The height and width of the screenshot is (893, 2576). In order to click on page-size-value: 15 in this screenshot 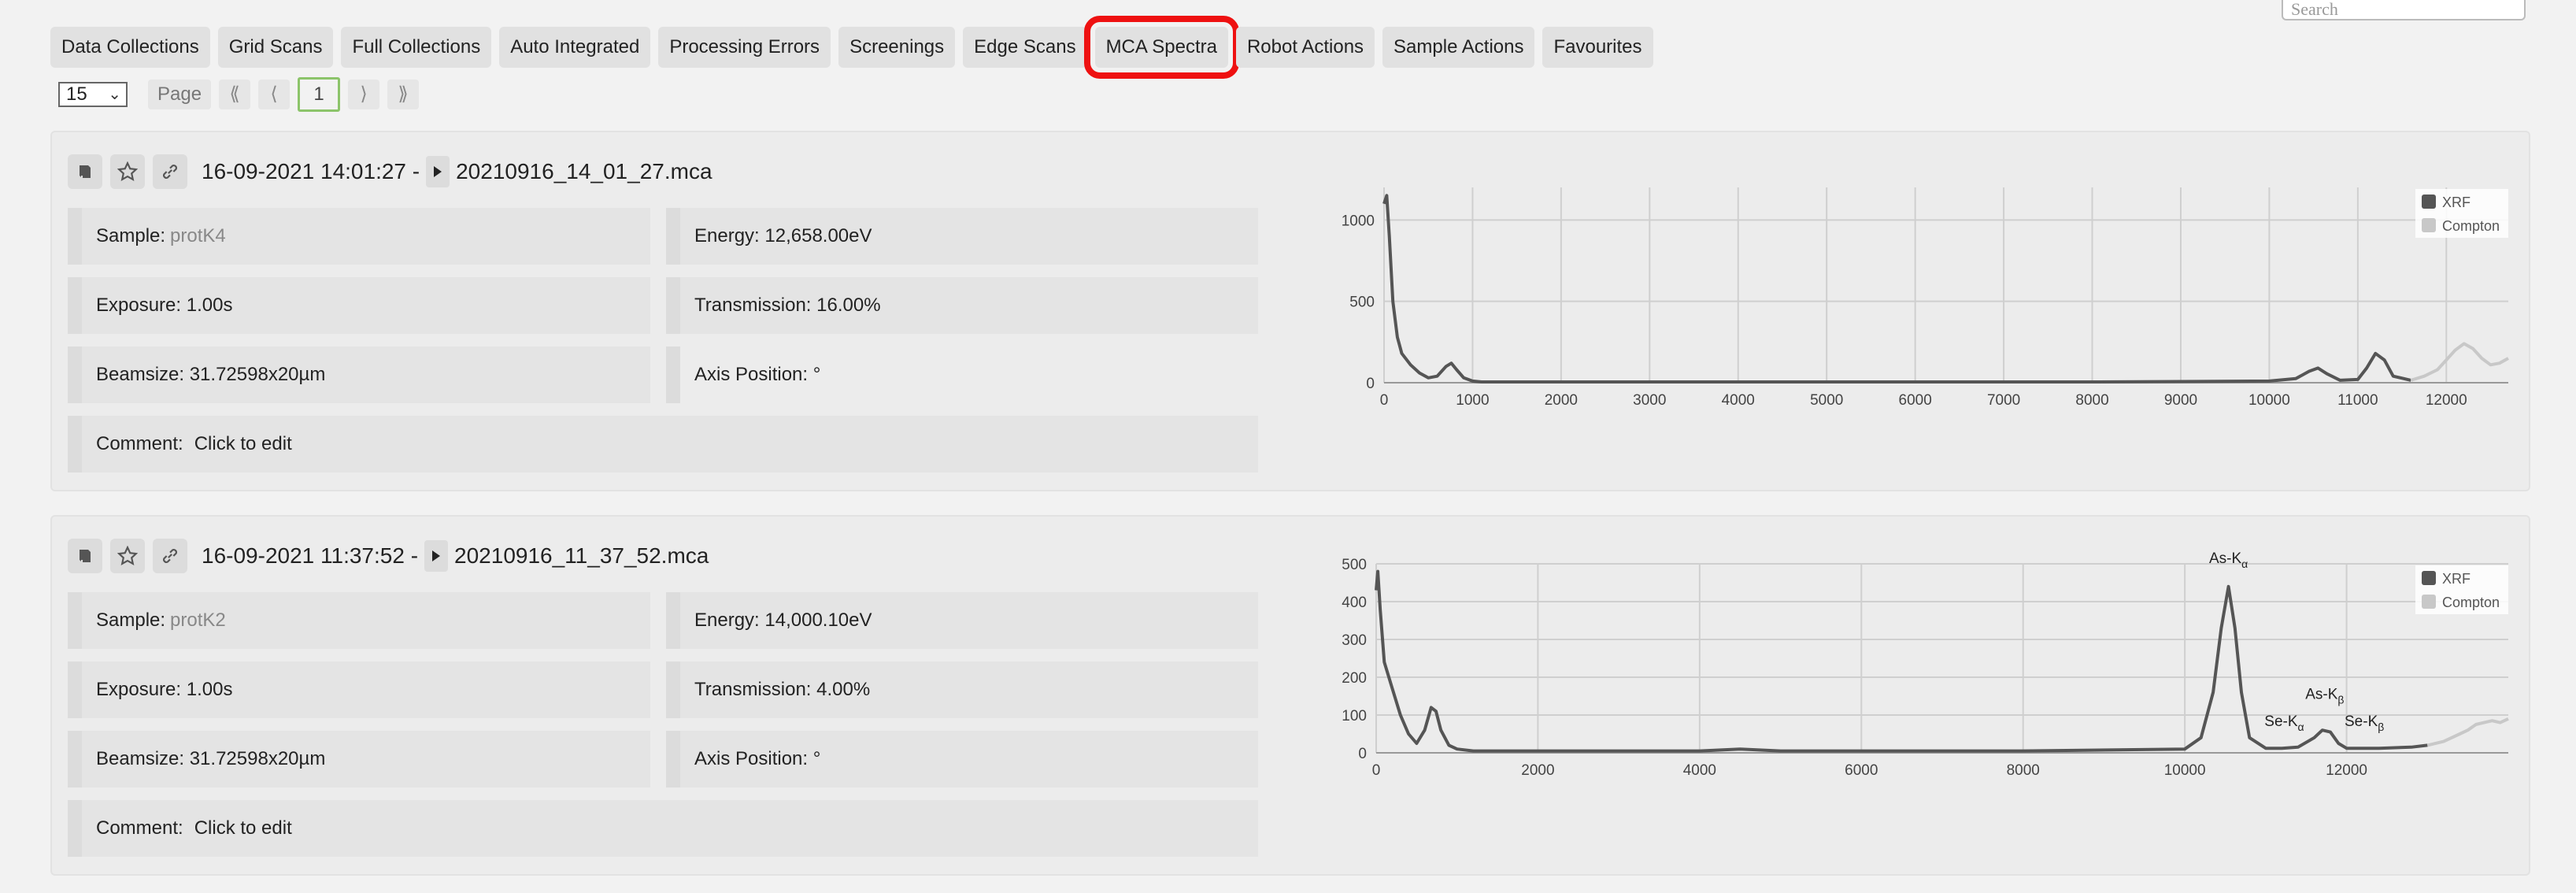, I will do `click(76, 94)`.